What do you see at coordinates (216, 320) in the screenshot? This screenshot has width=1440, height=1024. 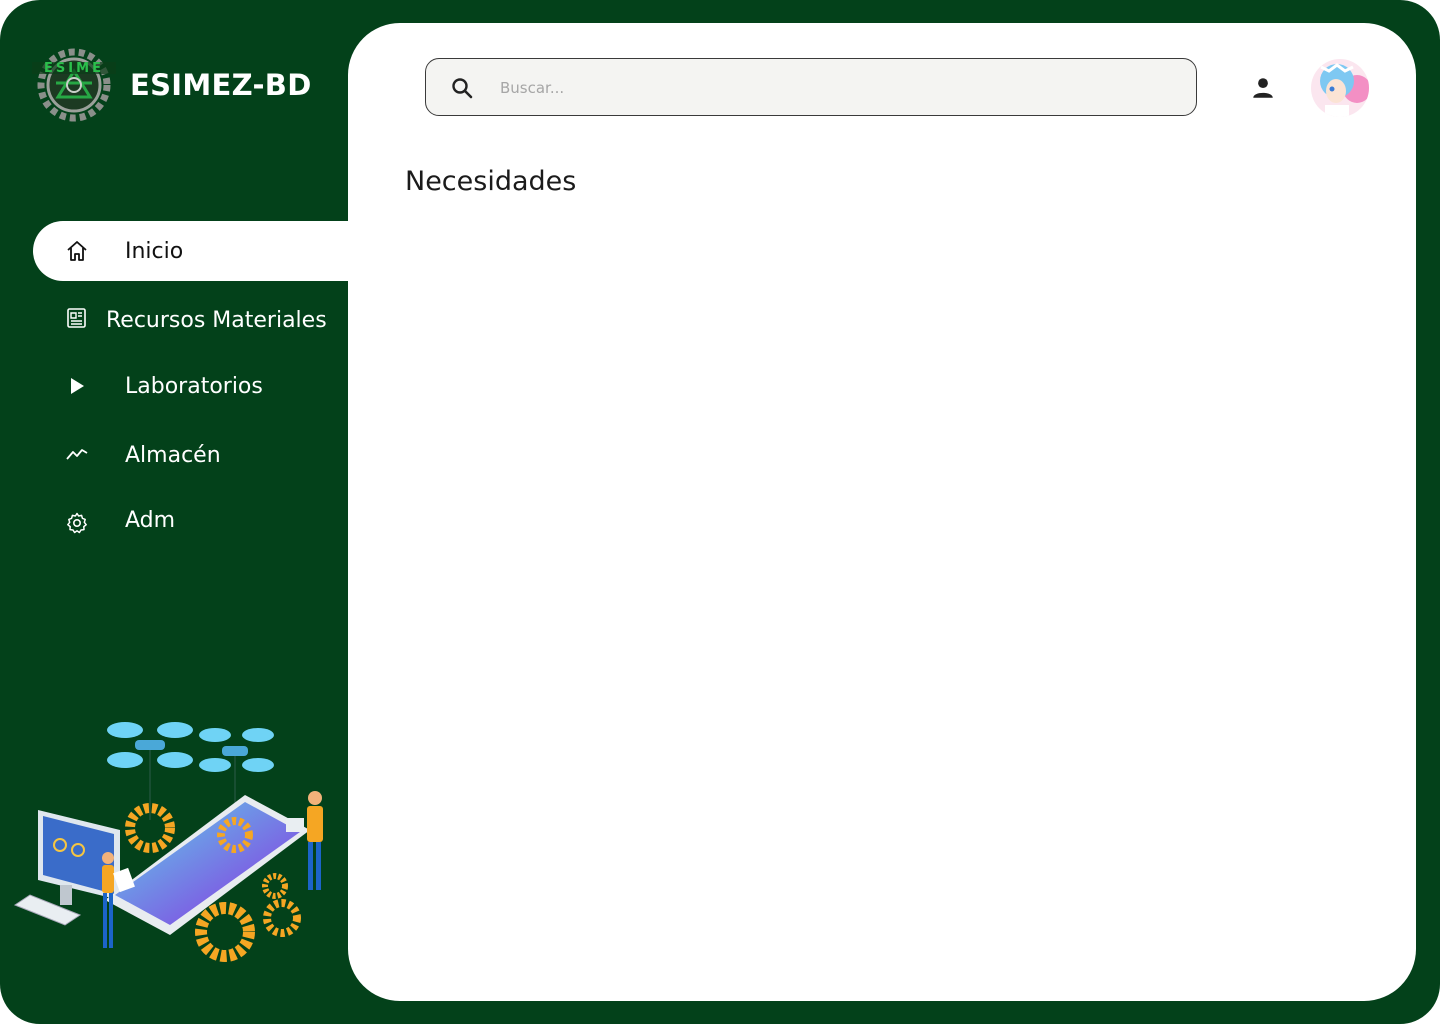 I see `sidebar-item-label: Recursos Materiales` at bounding box center [216, 320].